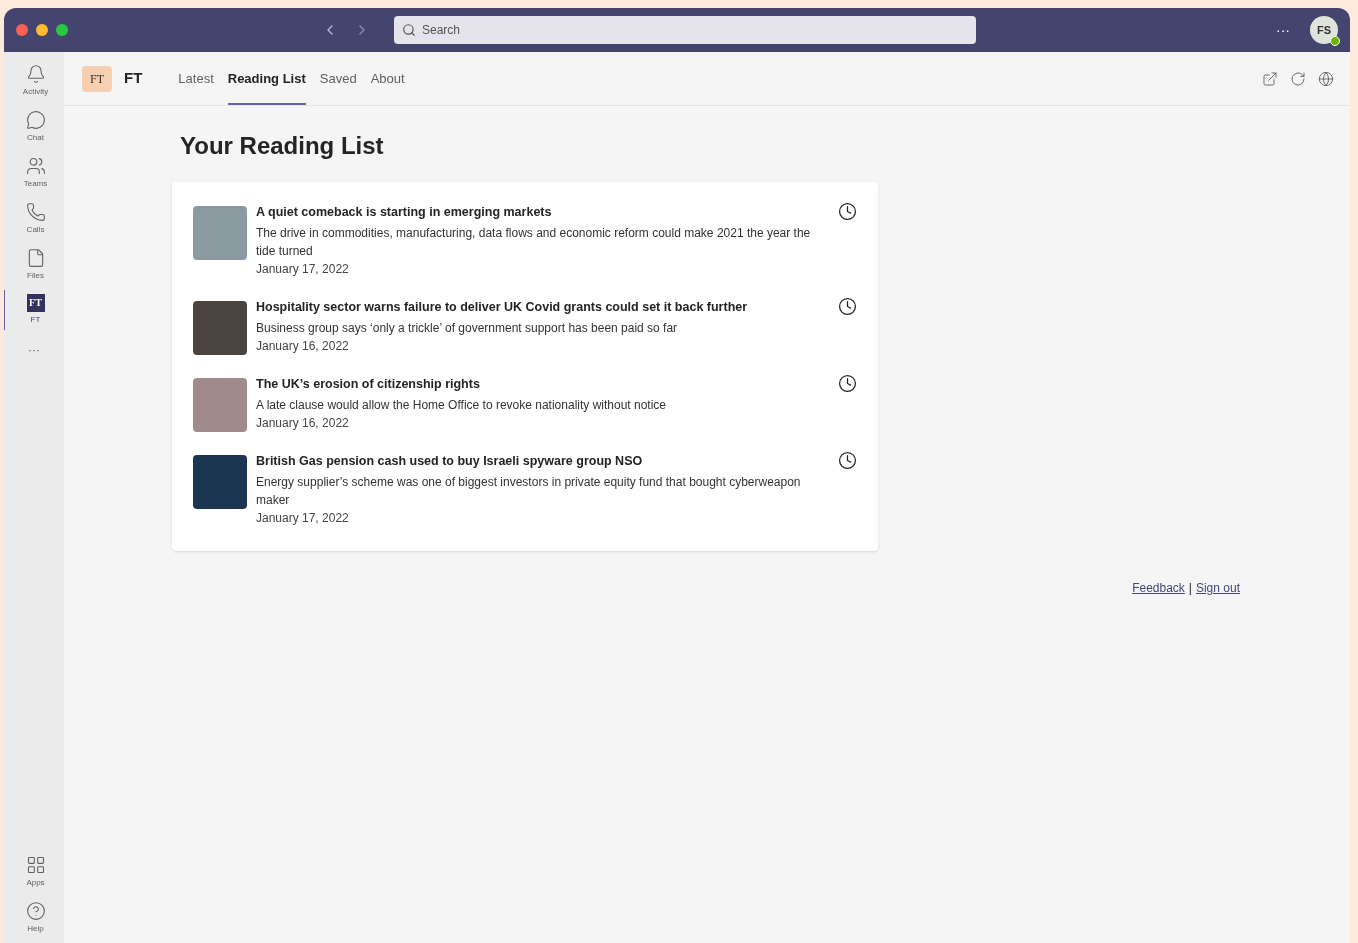  What do you see at coordinates (1158, 588) in the screenshot?
I see `feedback-link: Feedback` at bounding box center [1158, 588].